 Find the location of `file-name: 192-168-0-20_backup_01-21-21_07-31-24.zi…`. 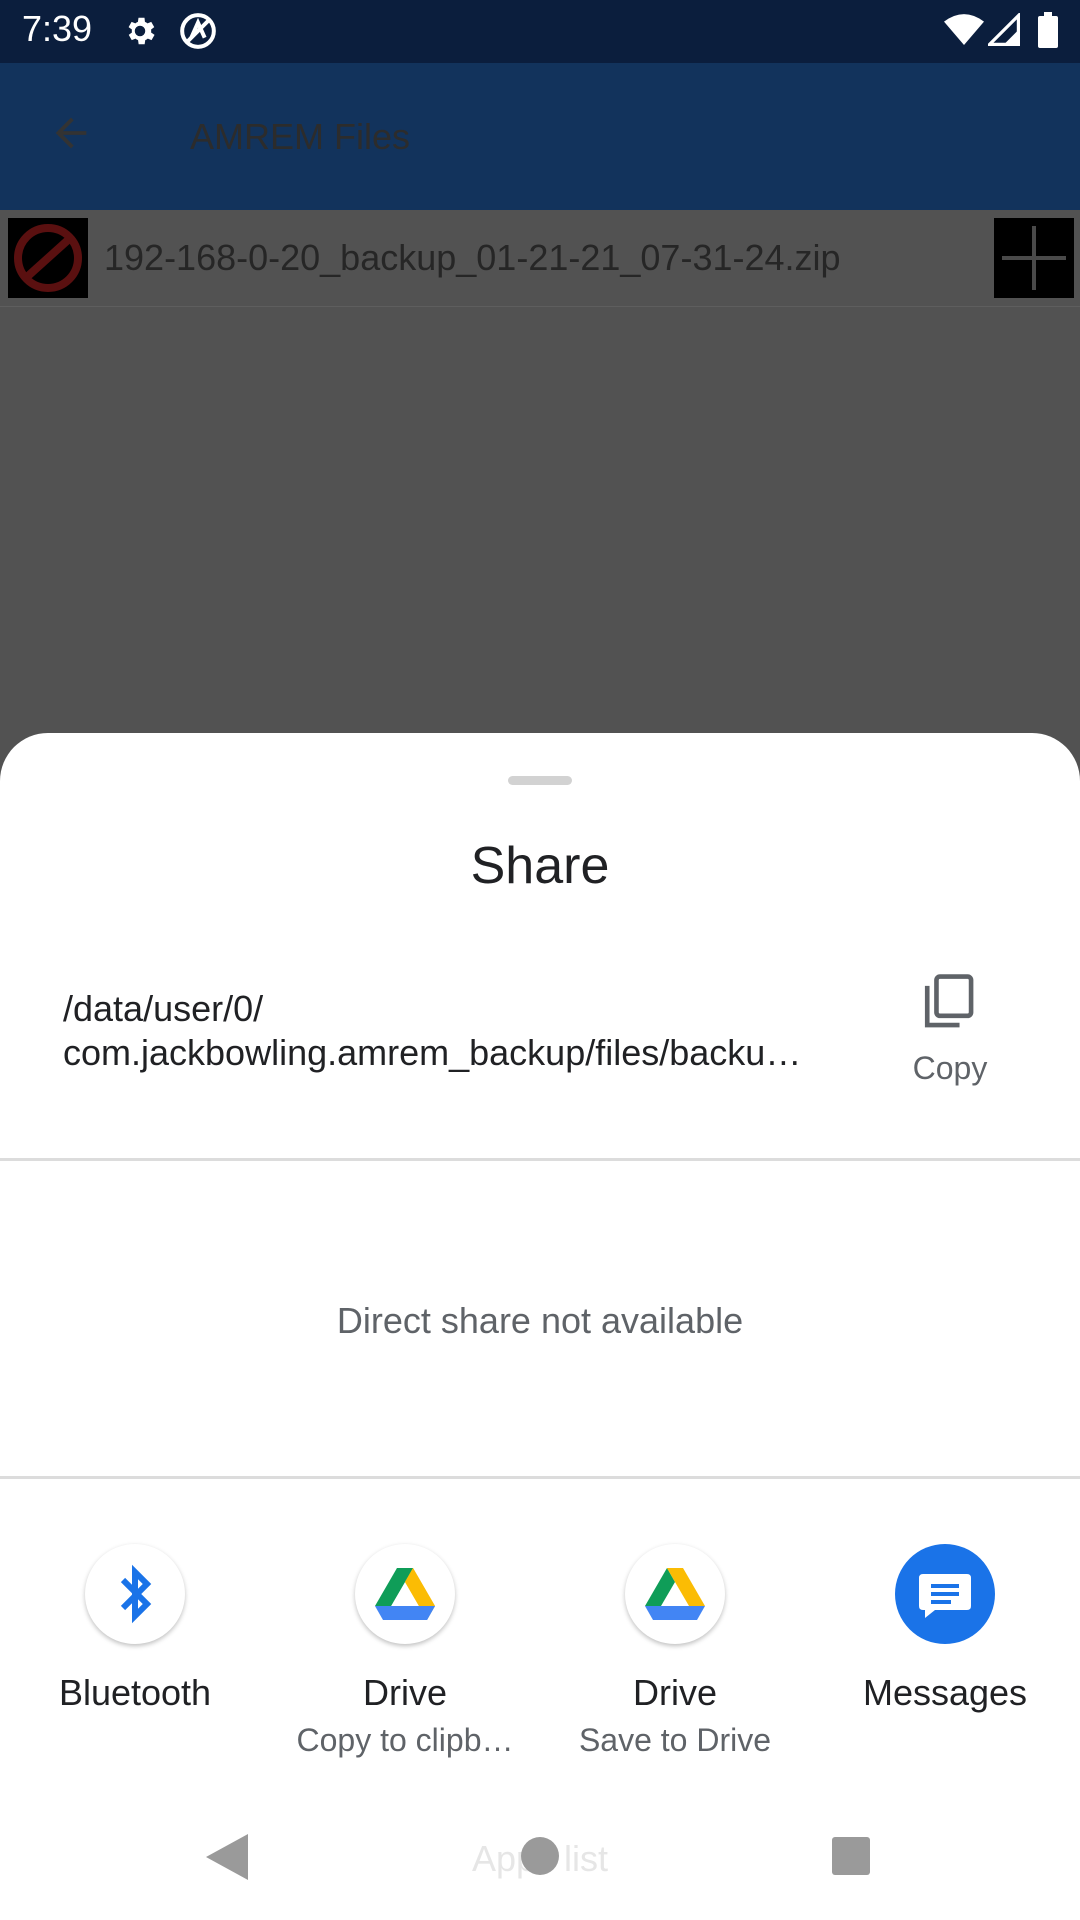

file-name: 192-168-0-20_backup_01-21-21_07-31-24.zi… is located at coordinates (472, 257).